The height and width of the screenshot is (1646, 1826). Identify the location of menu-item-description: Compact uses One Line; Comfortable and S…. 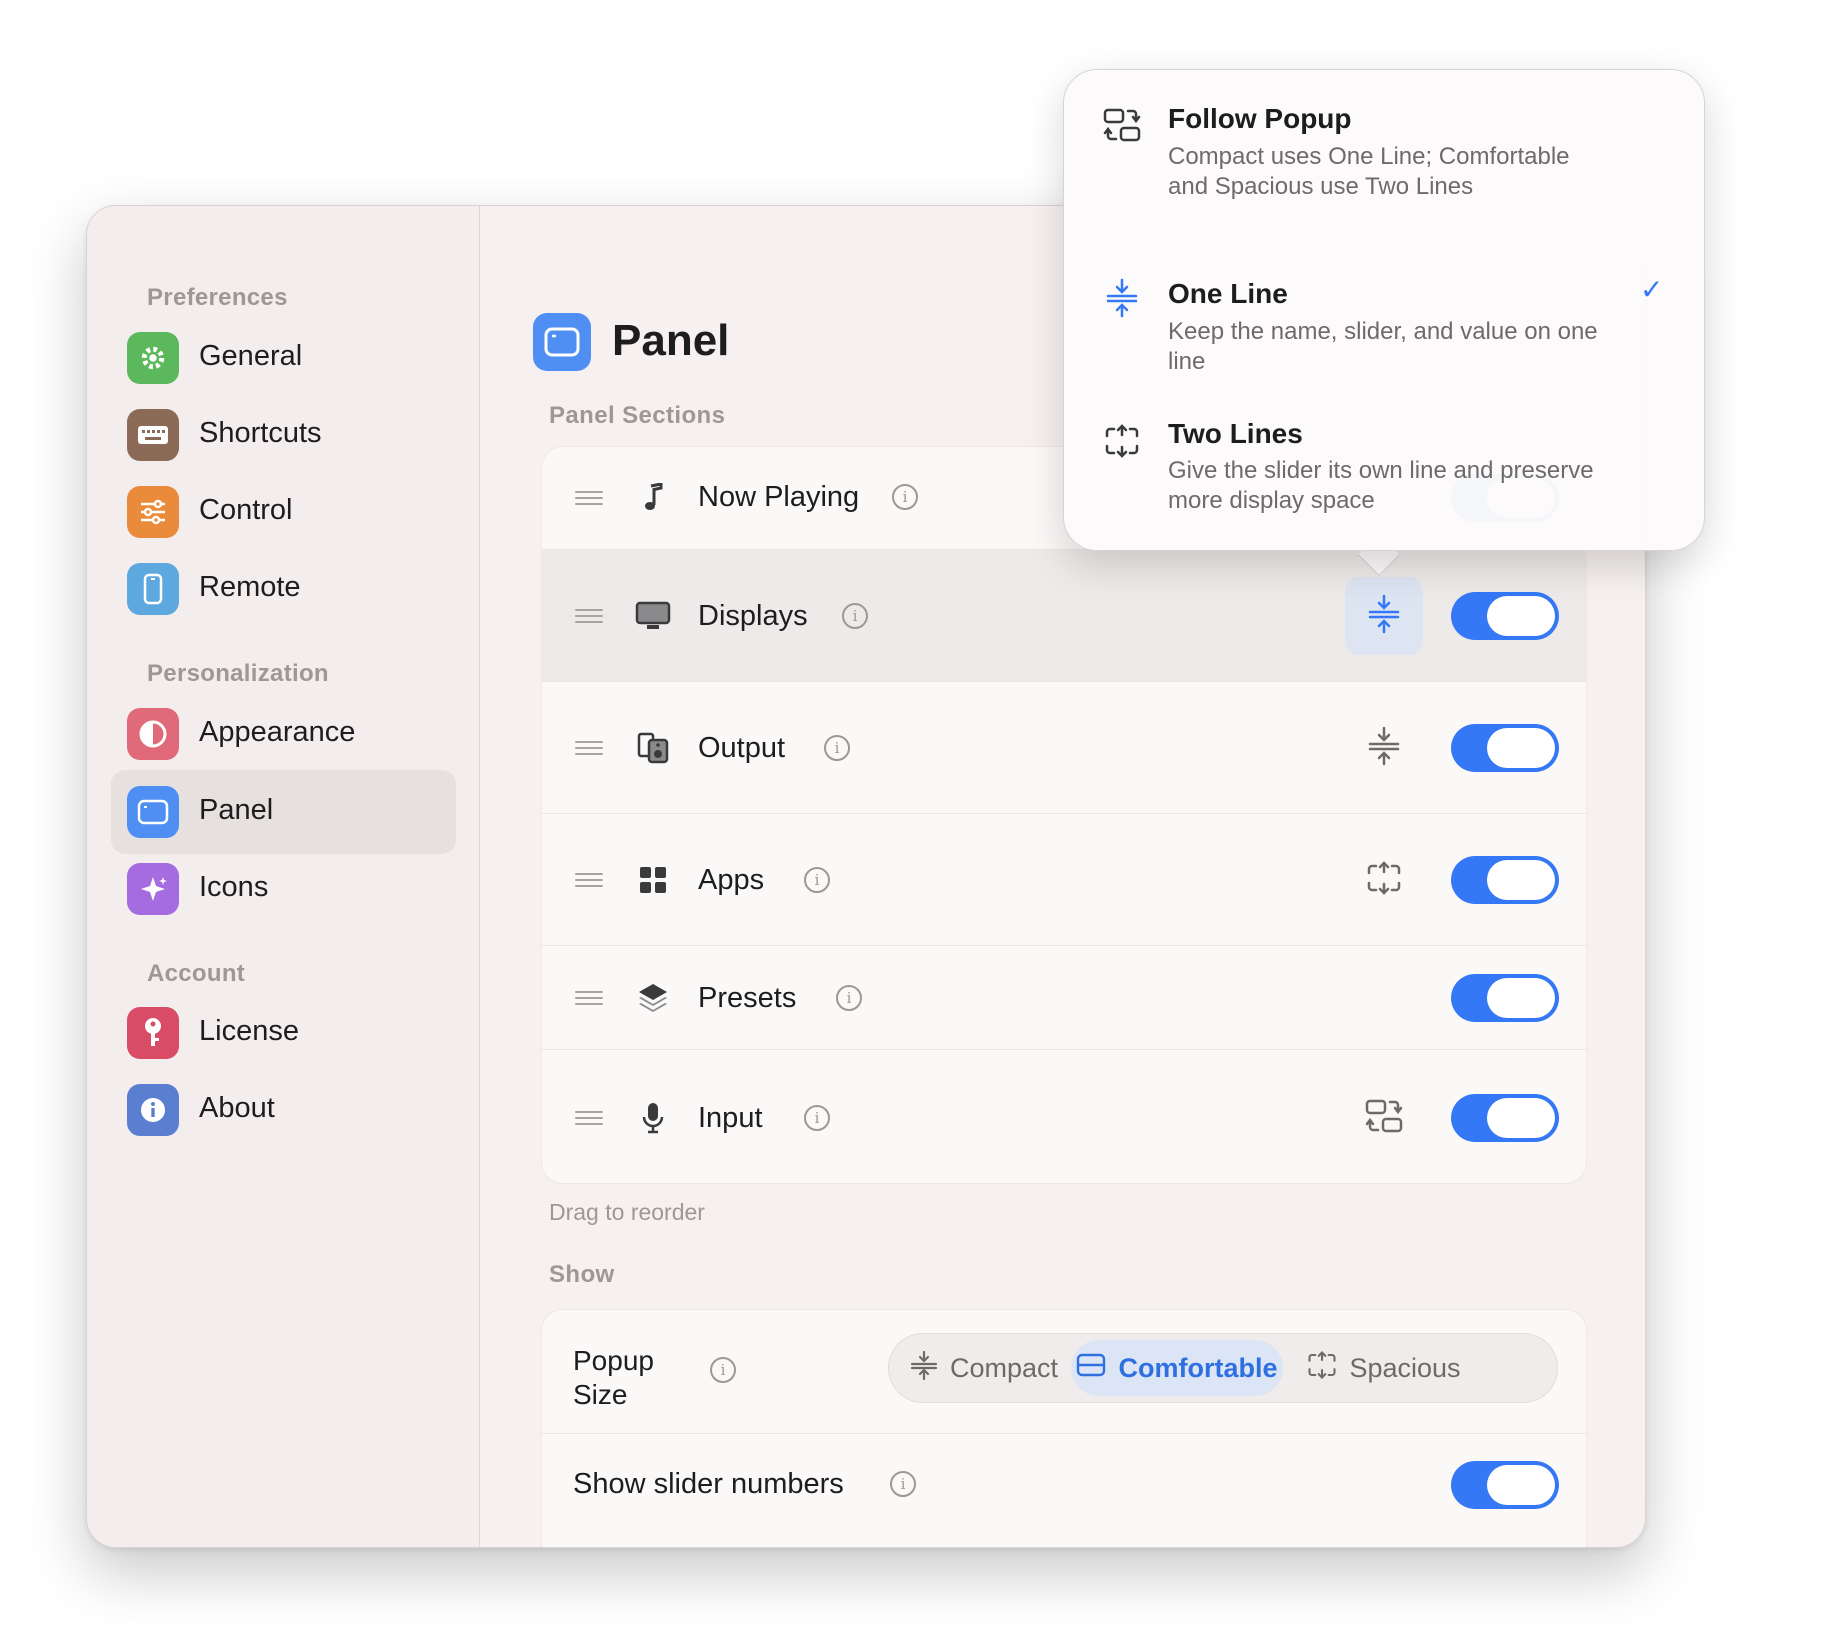
(1369, 171).